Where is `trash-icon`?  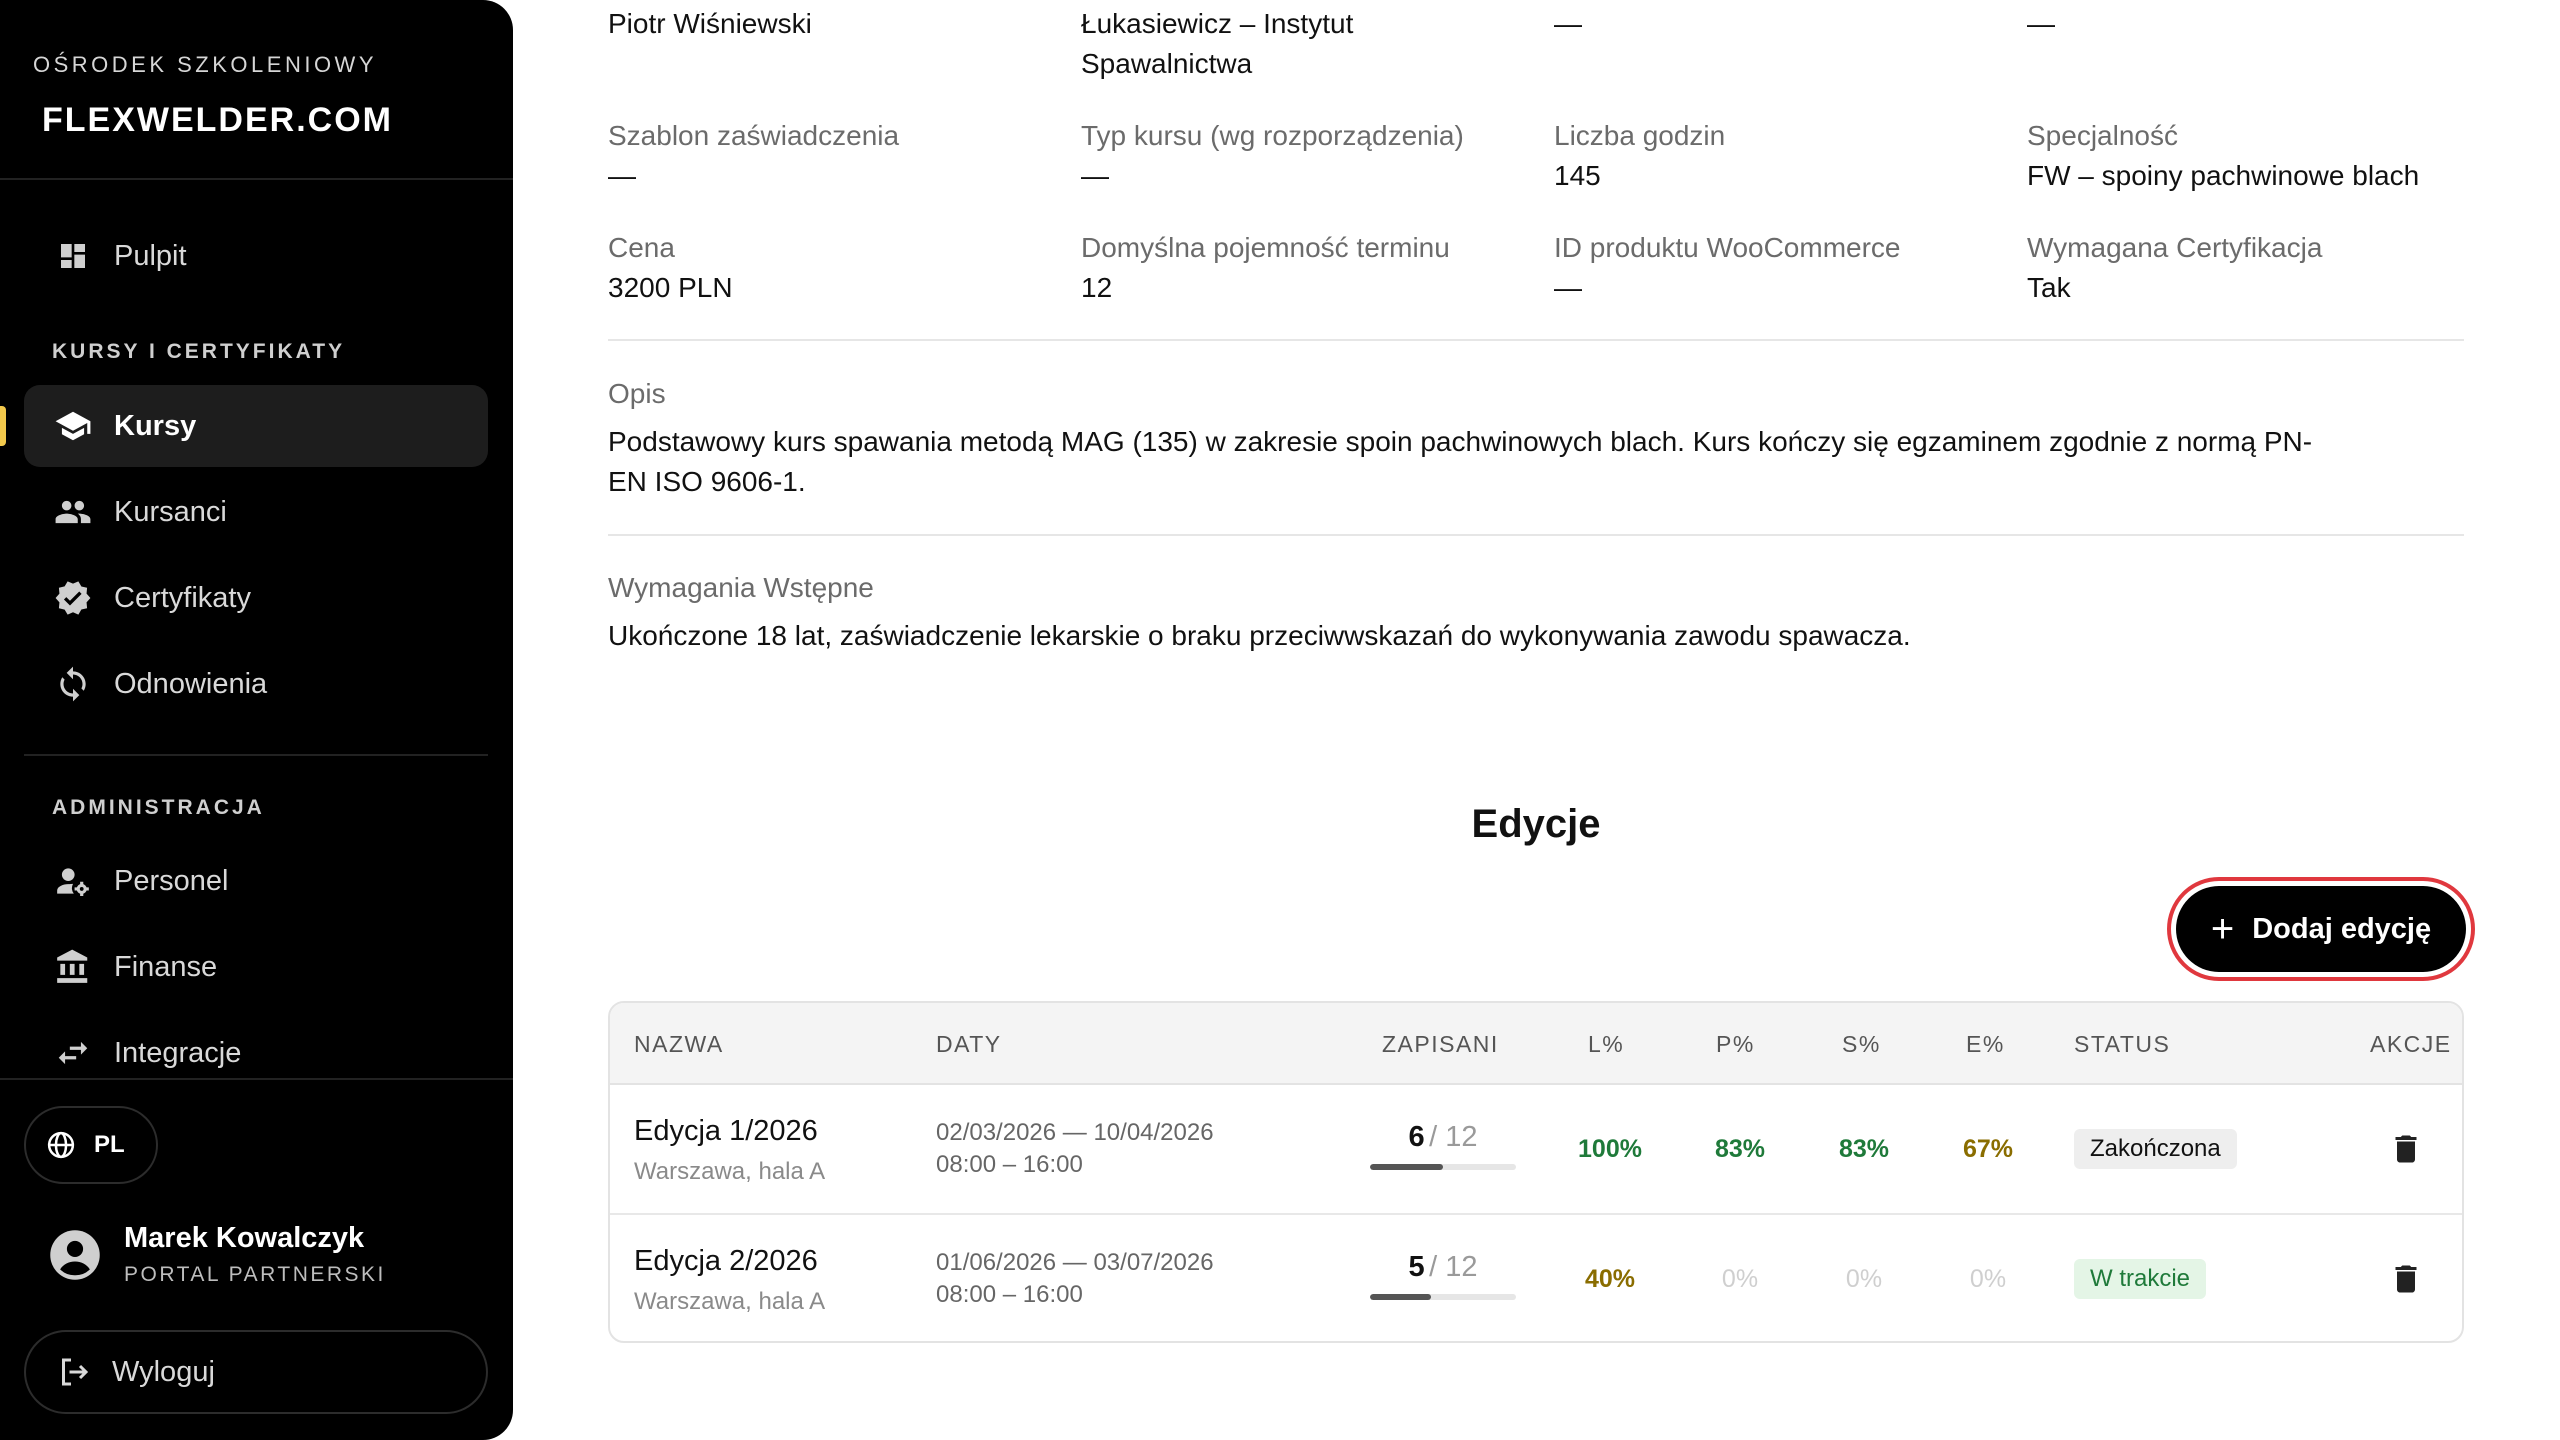
trash-icon is located at coordinates (2406, 1149).